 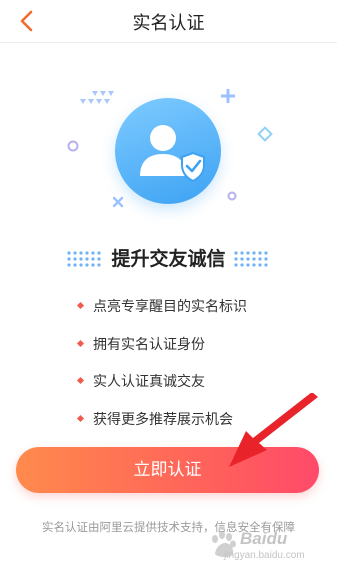 What do you see at coordinates (232, 196) in the screenshot?
I see `small-ring-icon` at bounding box center [232, 196].